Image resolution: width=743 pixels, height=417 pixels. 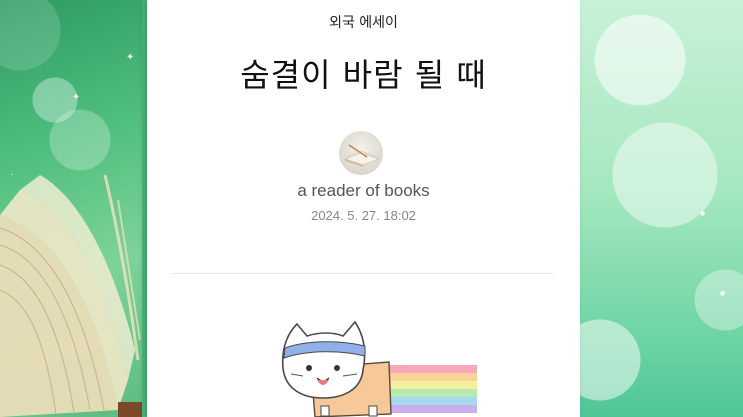 I want to click on author-avatar, so click(x=361, y=153).